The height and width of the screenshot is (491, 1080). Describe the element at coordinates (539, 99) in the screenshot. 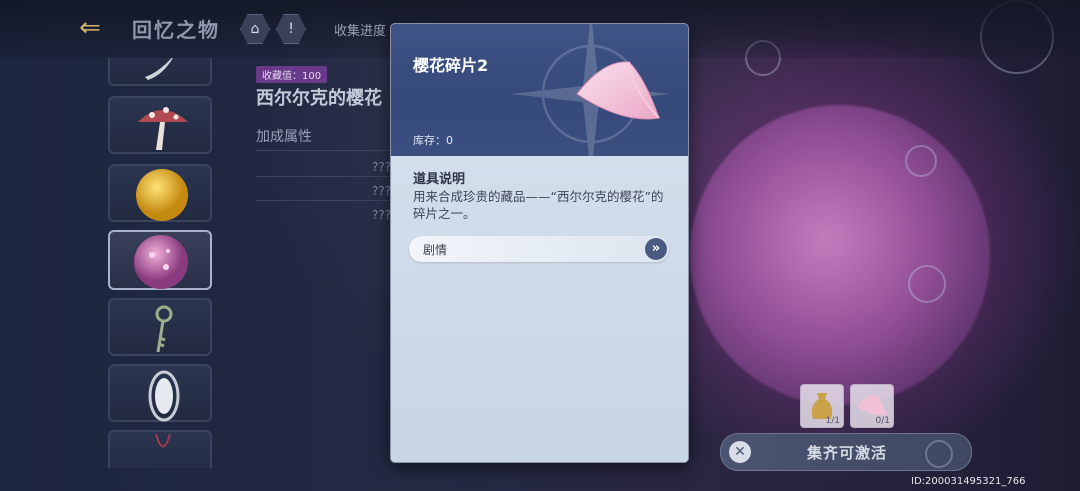

I see `modal-header: 樱花碎片2 库存：0` at that location.